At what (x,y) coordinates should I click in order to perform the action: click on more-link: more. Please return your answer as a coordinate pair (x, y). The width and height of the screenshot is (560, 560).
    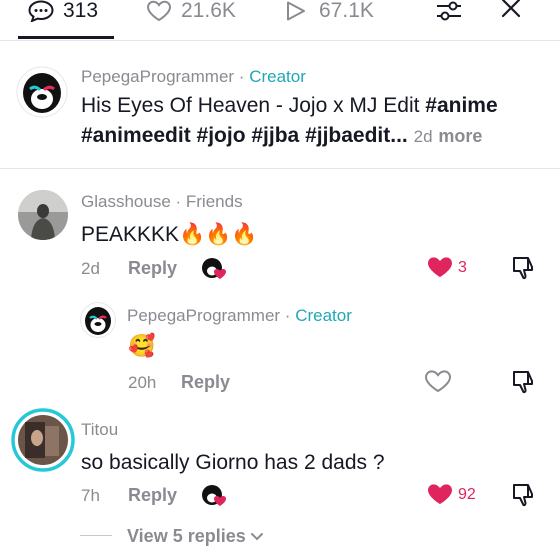
    Looking at the image, I should click on (460, 136).